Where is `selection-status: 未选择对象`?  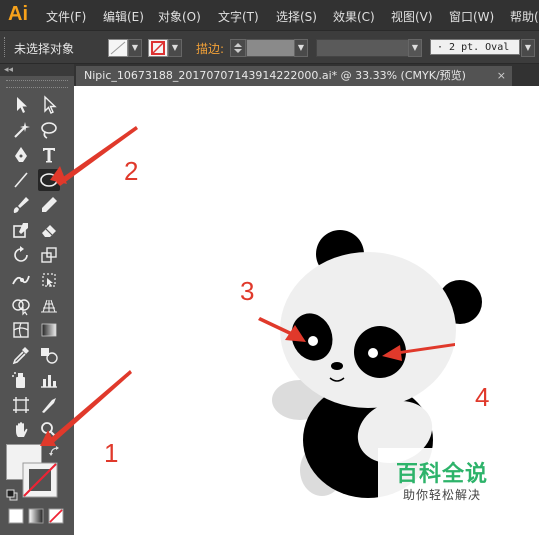
selection-status: 未选择对象 is located at coordinates (44, 49).